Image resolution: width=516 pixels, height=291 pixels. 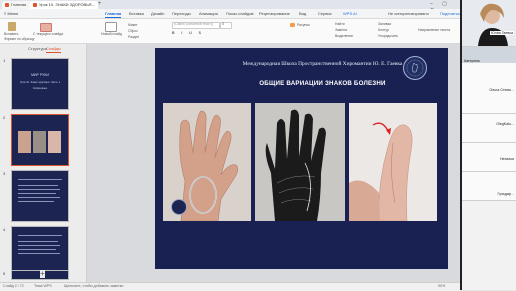 What do you see at coordinates (43, 286) in the screenshot?
I see `theme-name: Тема WPS` at bounding box center [43, 286].